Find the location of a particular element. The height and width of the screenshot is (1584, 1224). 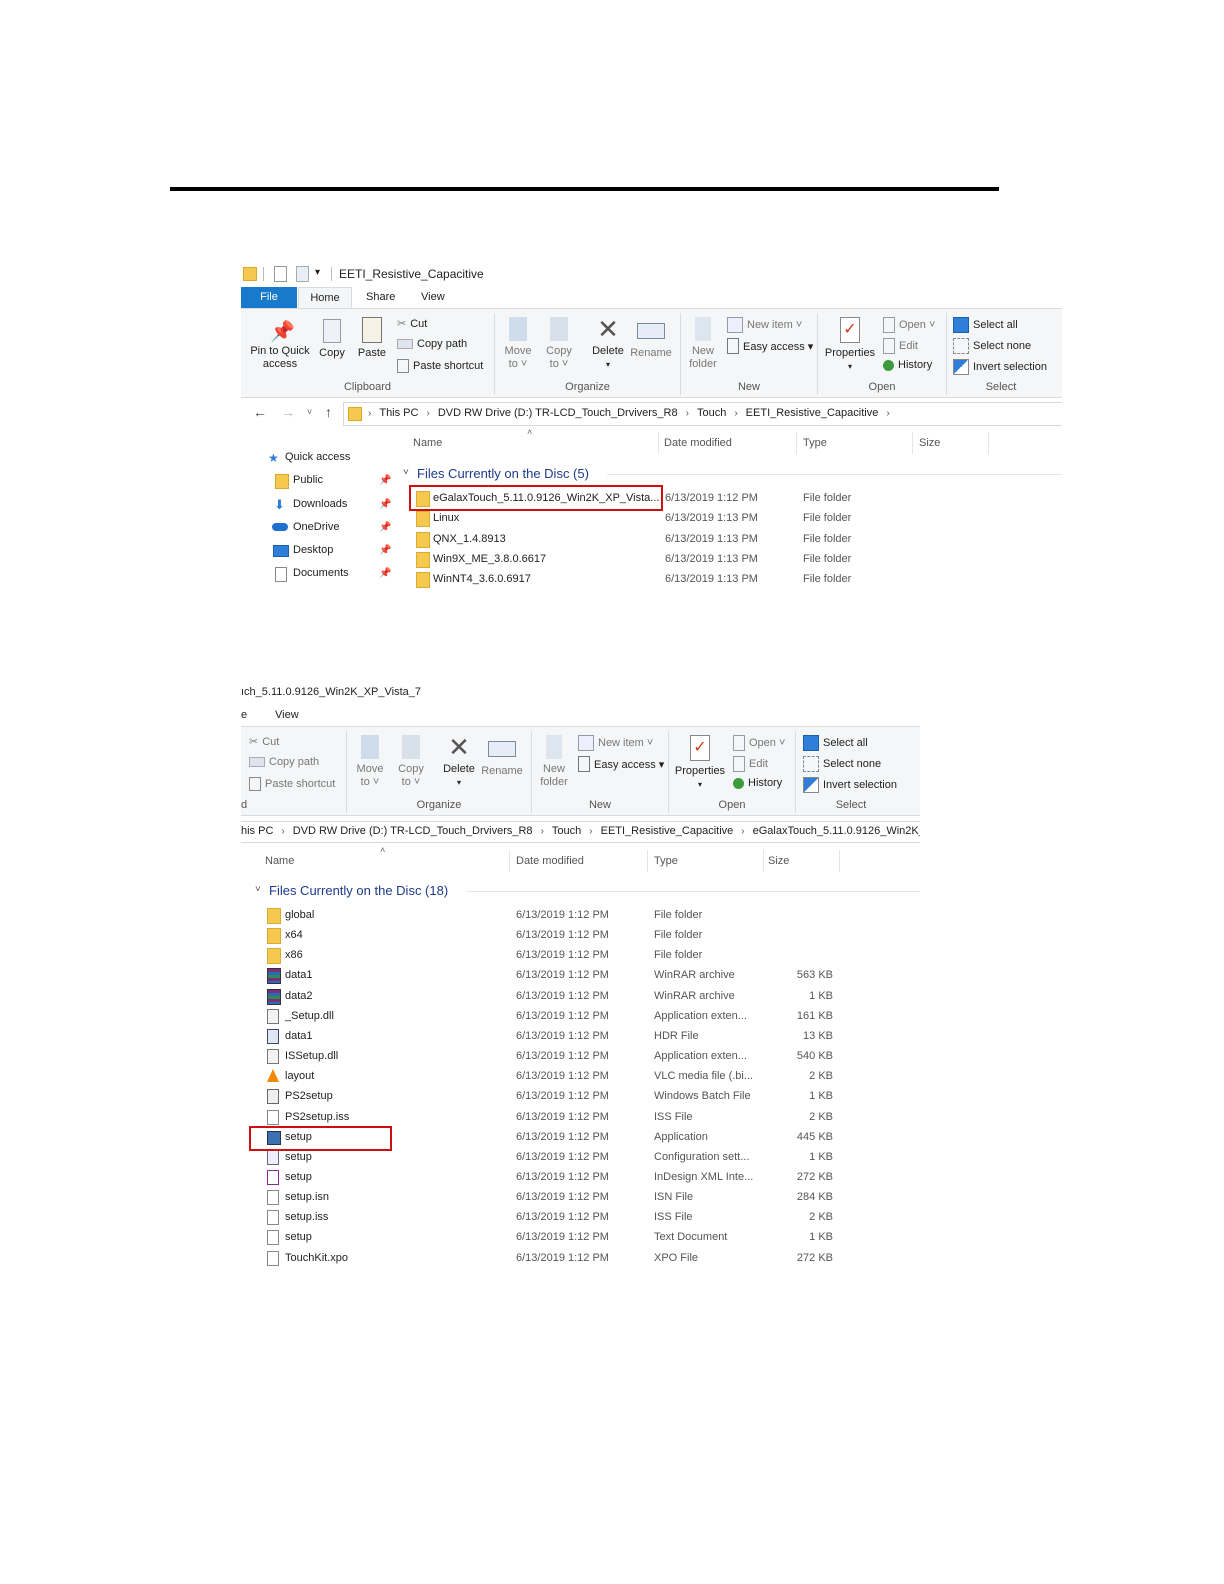

tab-home: e is located at coordinates (244, 715).